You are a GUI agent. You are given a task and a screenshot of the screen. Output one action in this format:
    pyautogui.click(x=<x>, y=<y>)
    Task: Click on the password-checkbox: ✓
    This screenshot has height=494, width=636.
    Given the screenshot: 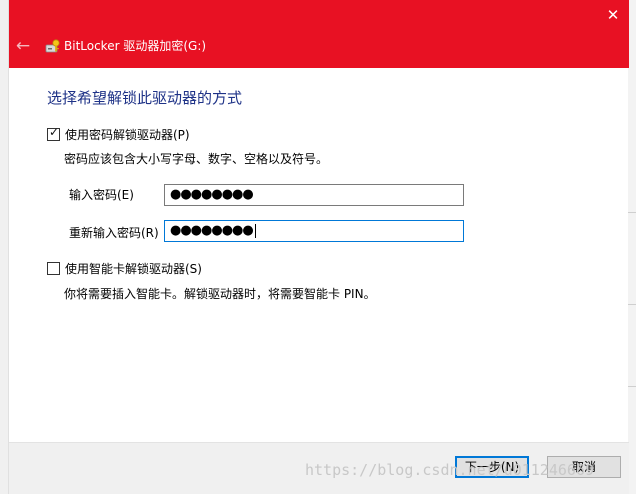 What is the action you would take?
    pyautogui.click(x=53, y=132)
    